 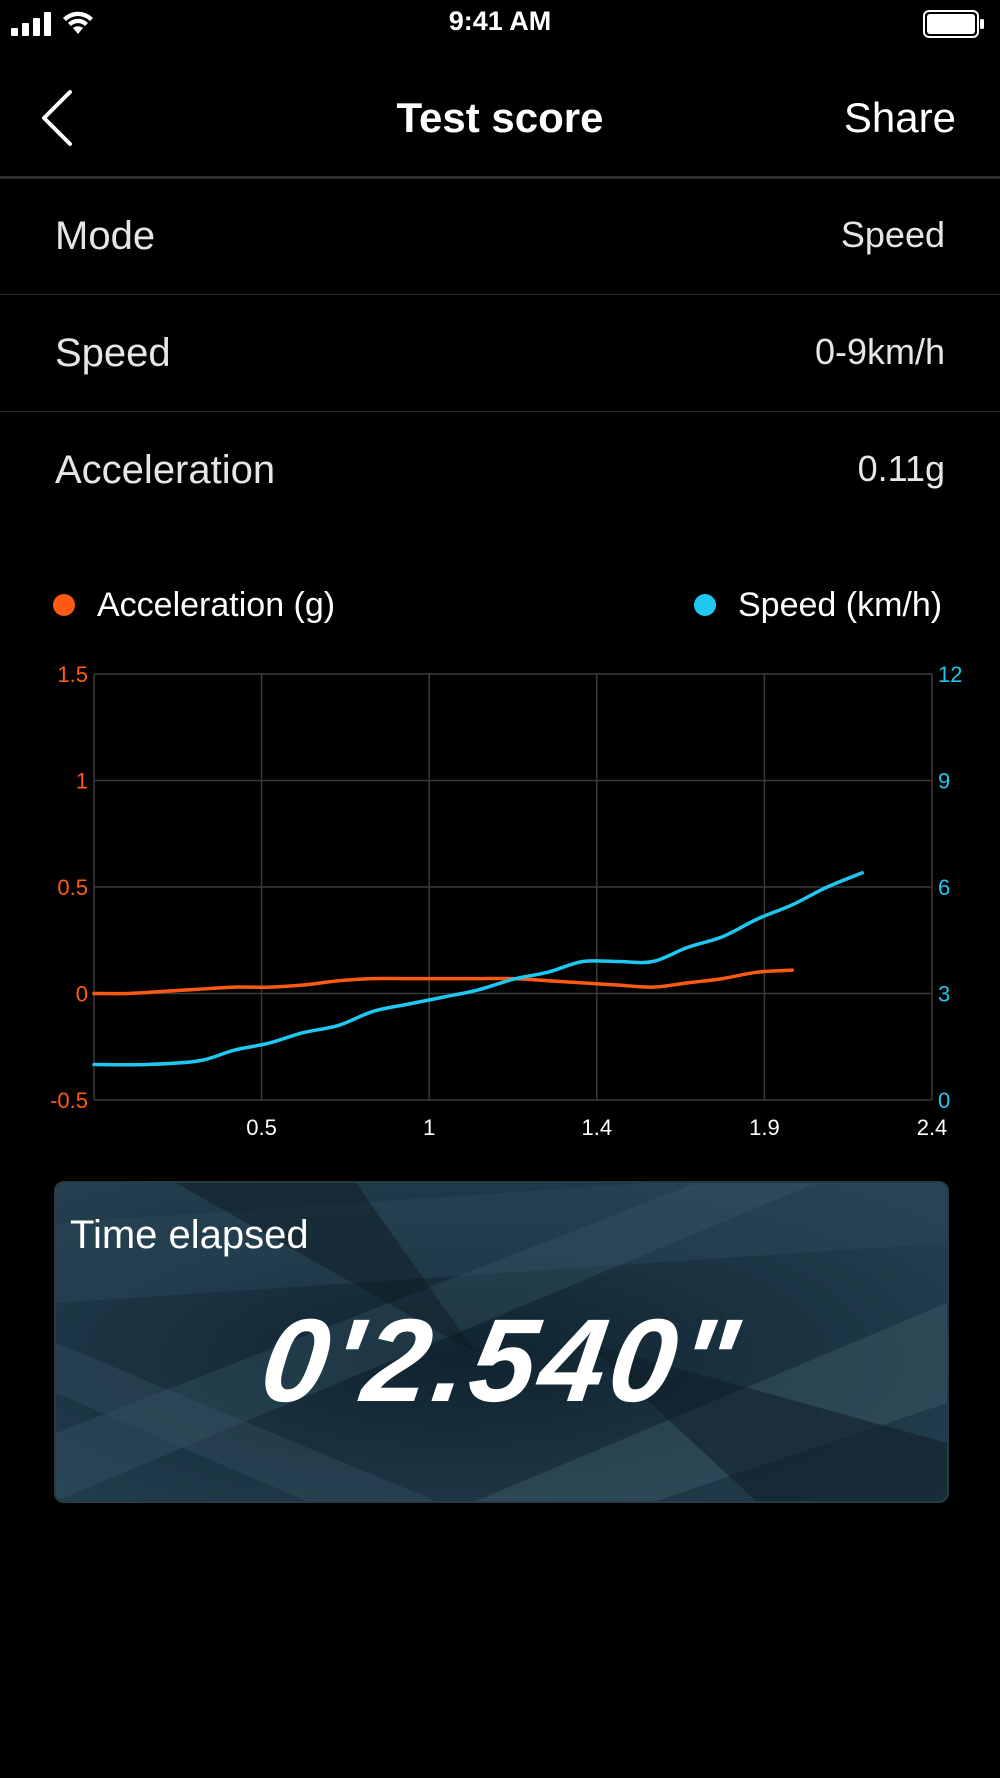 I want to click on speed-label: Speed, so click(x=113, y=353).